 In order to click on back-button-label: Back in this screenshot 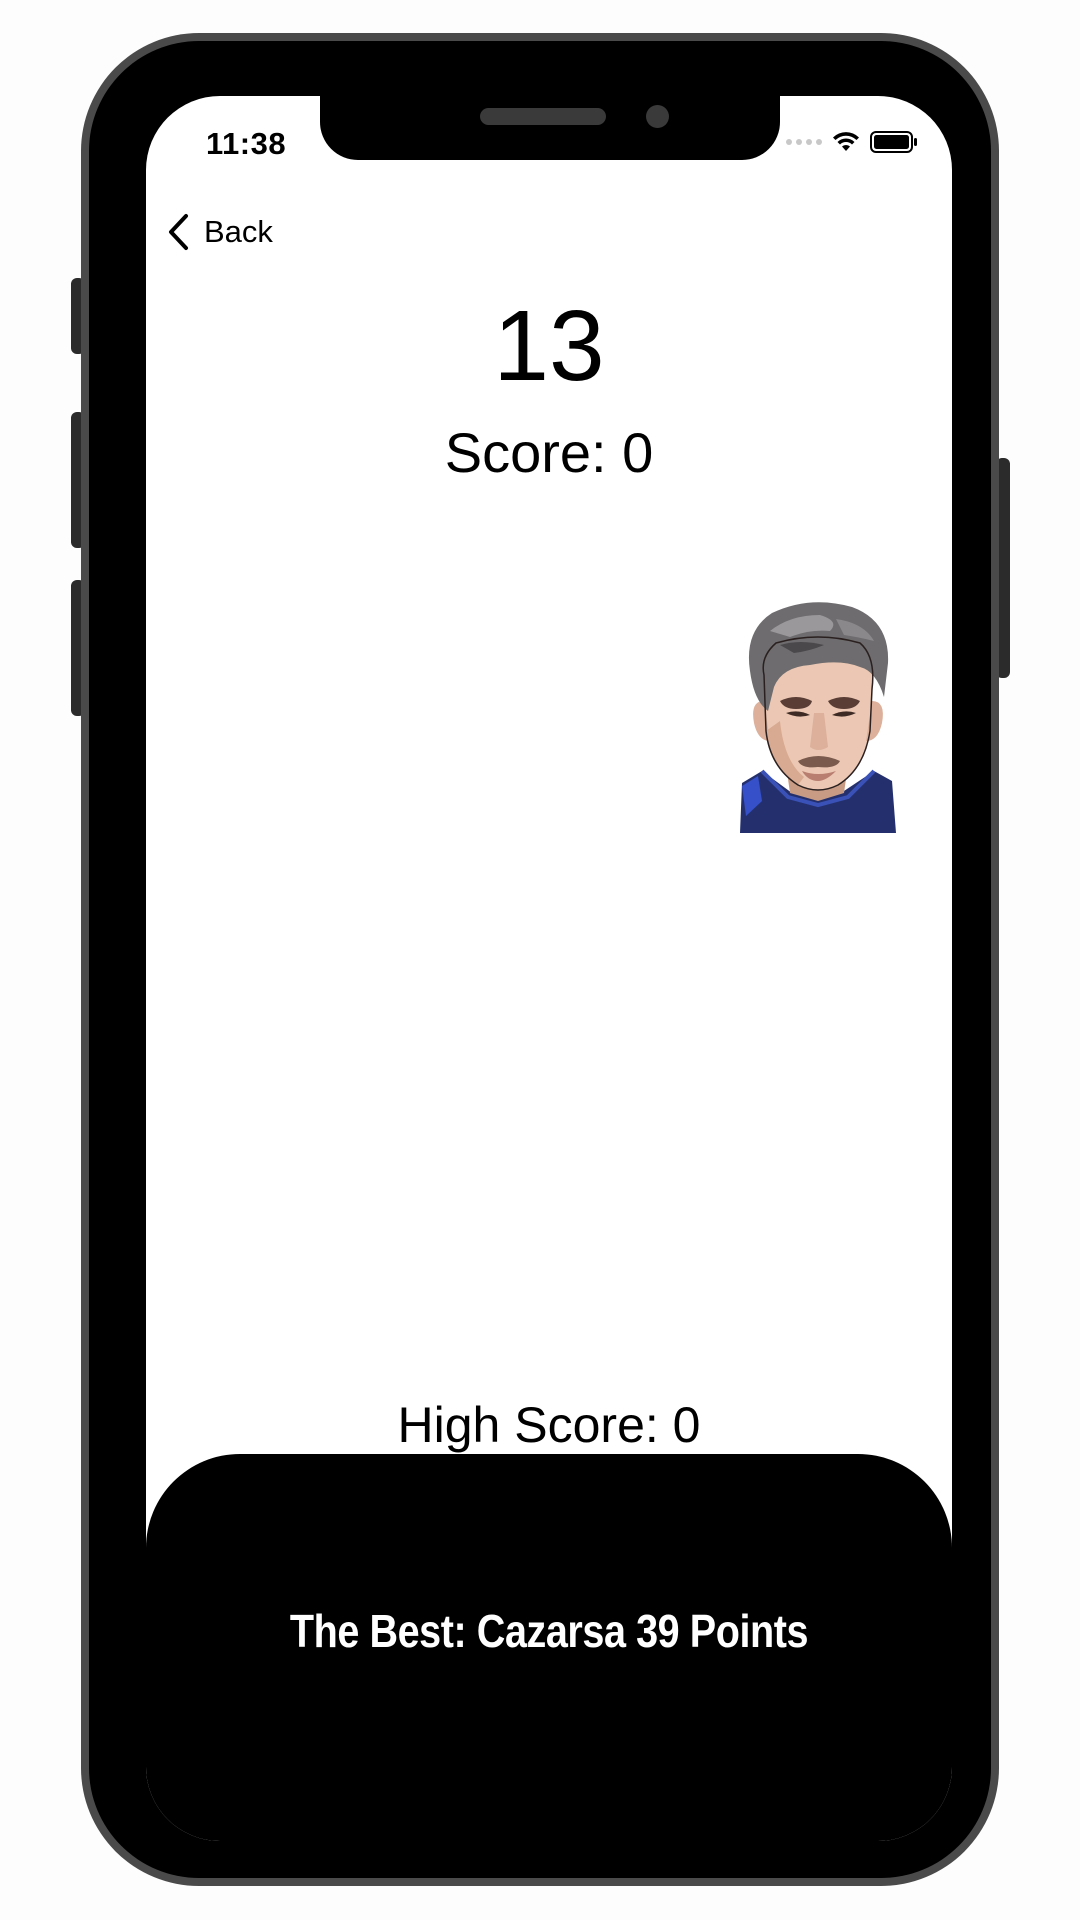, I will do `click(238, 231)`.